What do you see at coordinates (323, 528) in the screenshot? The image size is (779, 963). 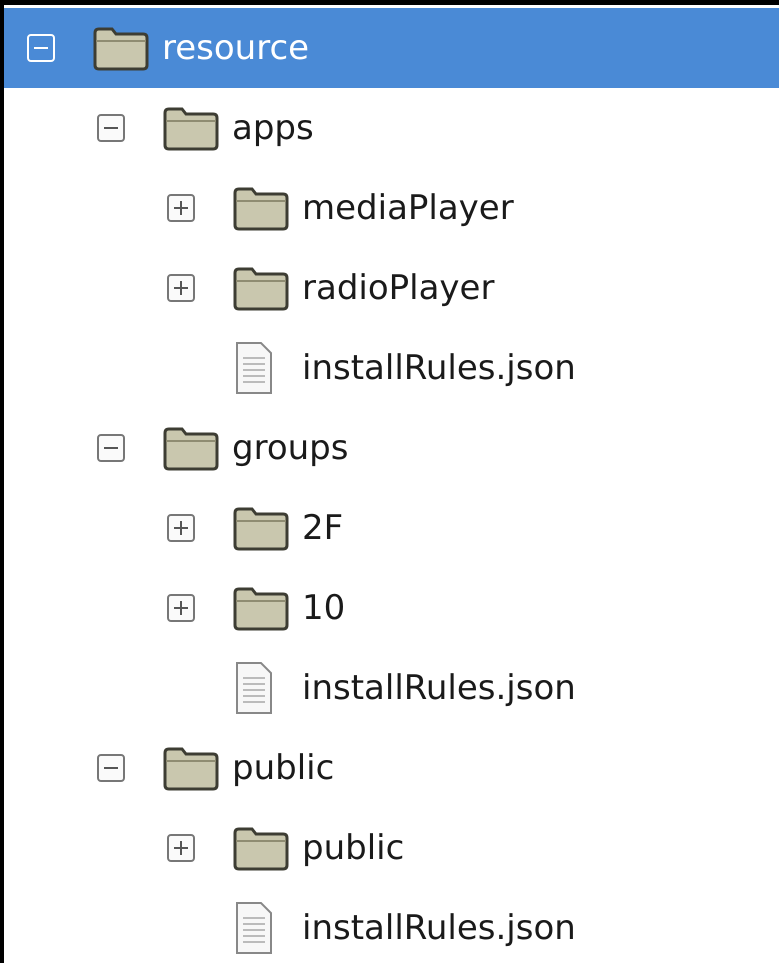 I see `tree-item-label: 2F` at bounding box center [323, 528].